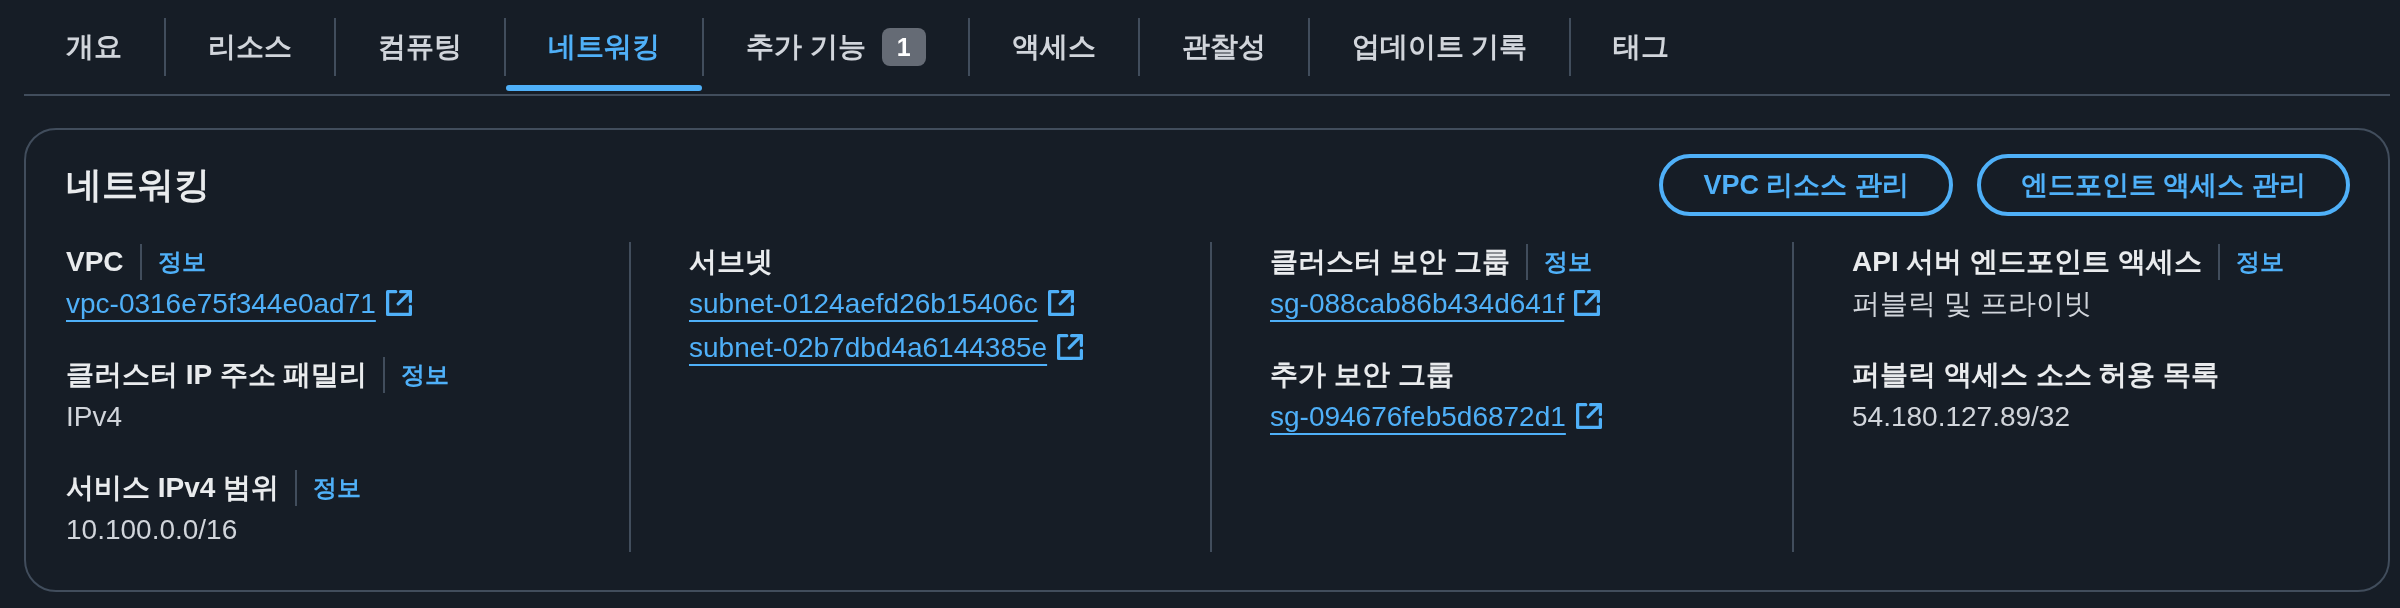 The image size is (2400, 608). What do you see at coordinates (94, 417) in the screenshot?
I see `field-value: IPv4` at bounding box center [94, 417].